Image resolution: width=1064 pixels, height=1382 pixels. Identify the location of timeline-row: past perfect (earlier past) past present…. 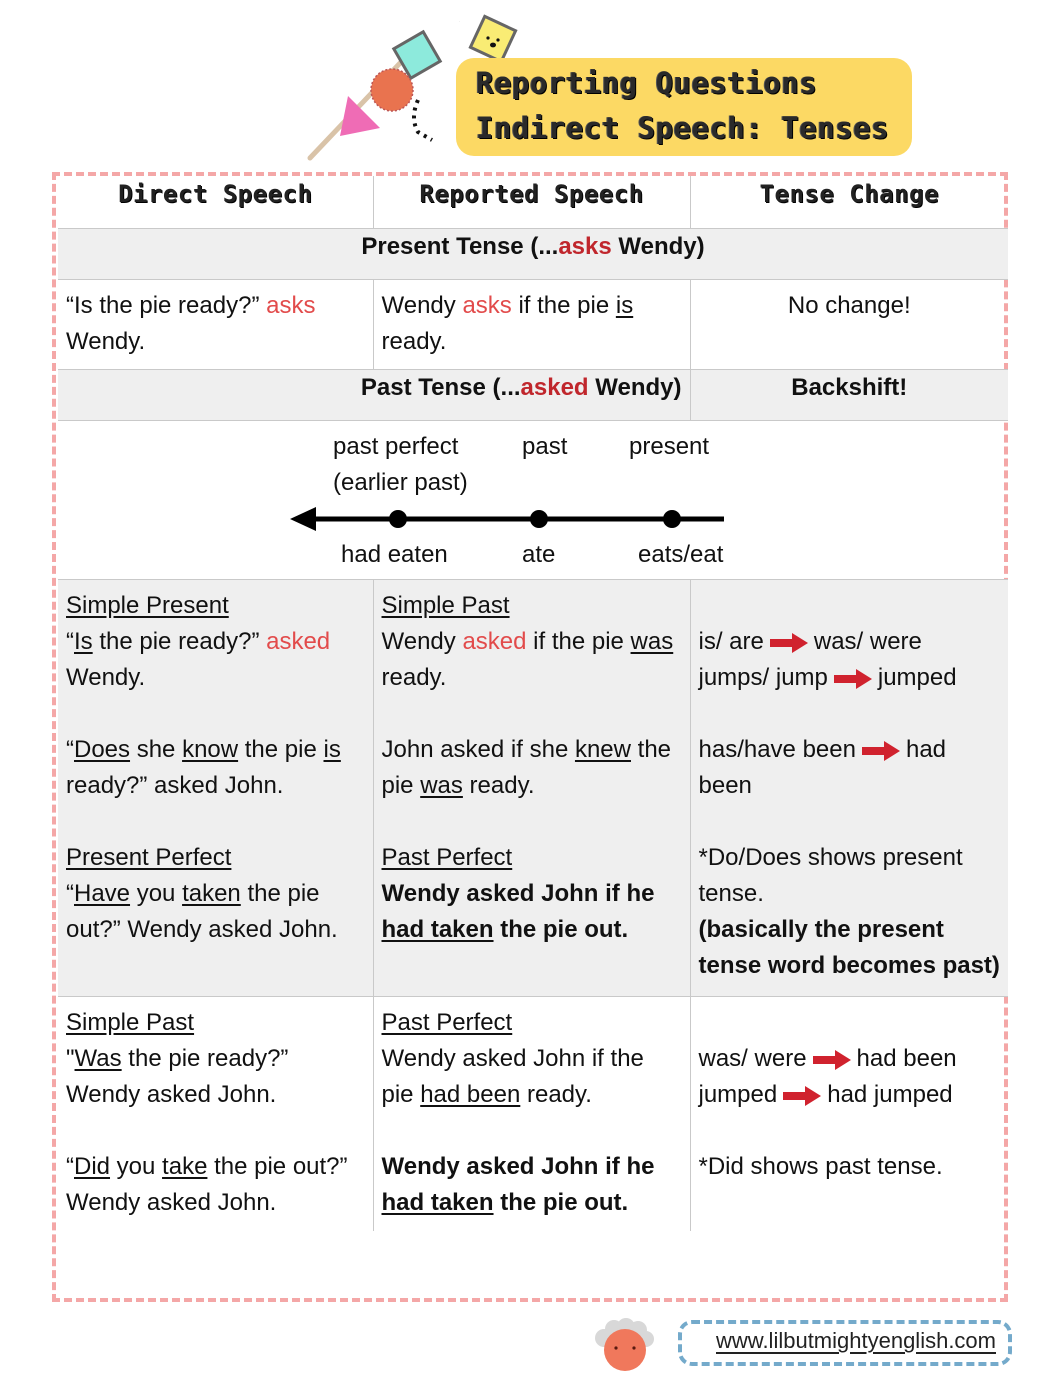
(533, 500).